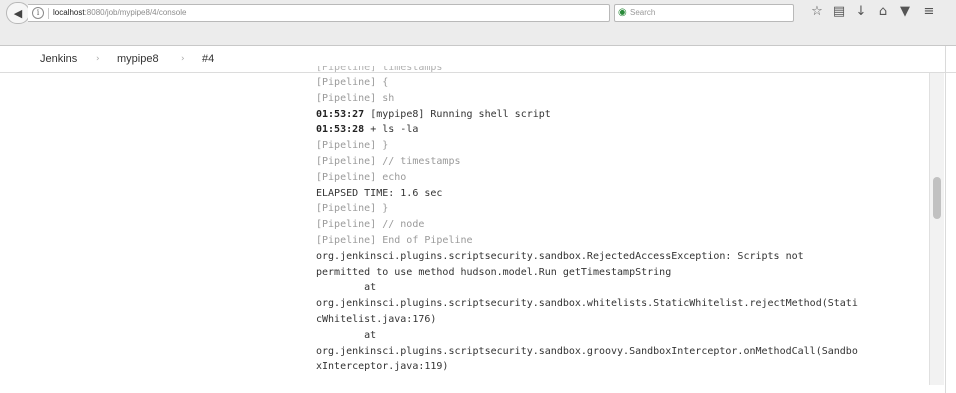 Image resolution: width=956 pixels, height=393 pixels. I want to click on reading-list-icon: ▤, so click(839, 12).